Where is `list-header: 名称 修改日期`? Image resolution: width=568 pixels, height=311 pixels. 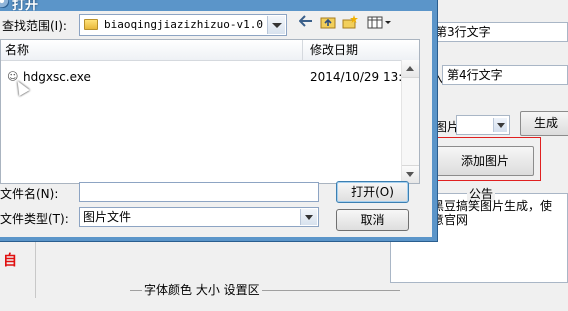
list-header: 名称 修改日期 is located at coordinates (210, 50).